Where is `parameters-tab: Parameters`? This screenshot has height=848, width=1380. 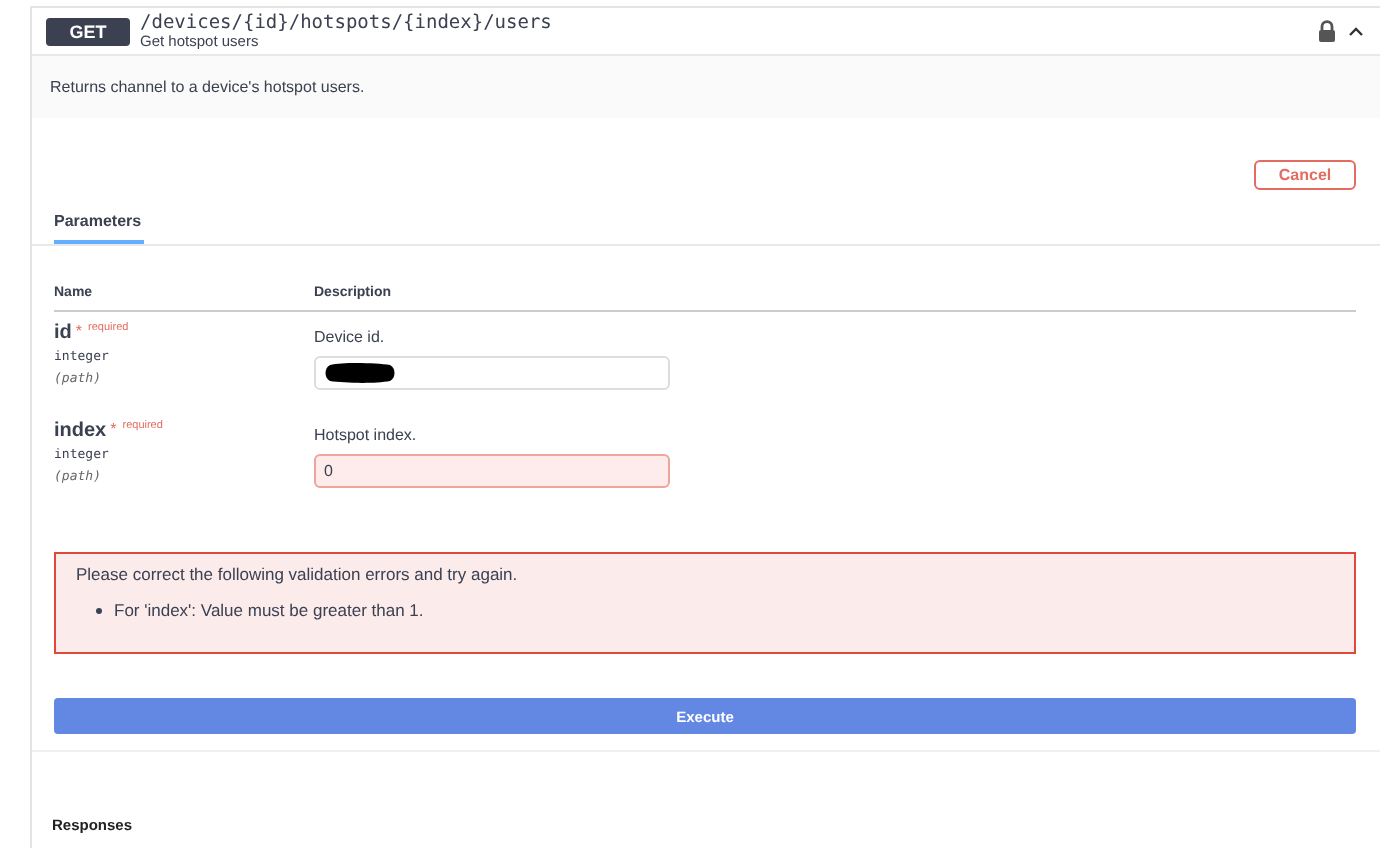 parameters-tab: Parameters is located at coordinates (99, 224).